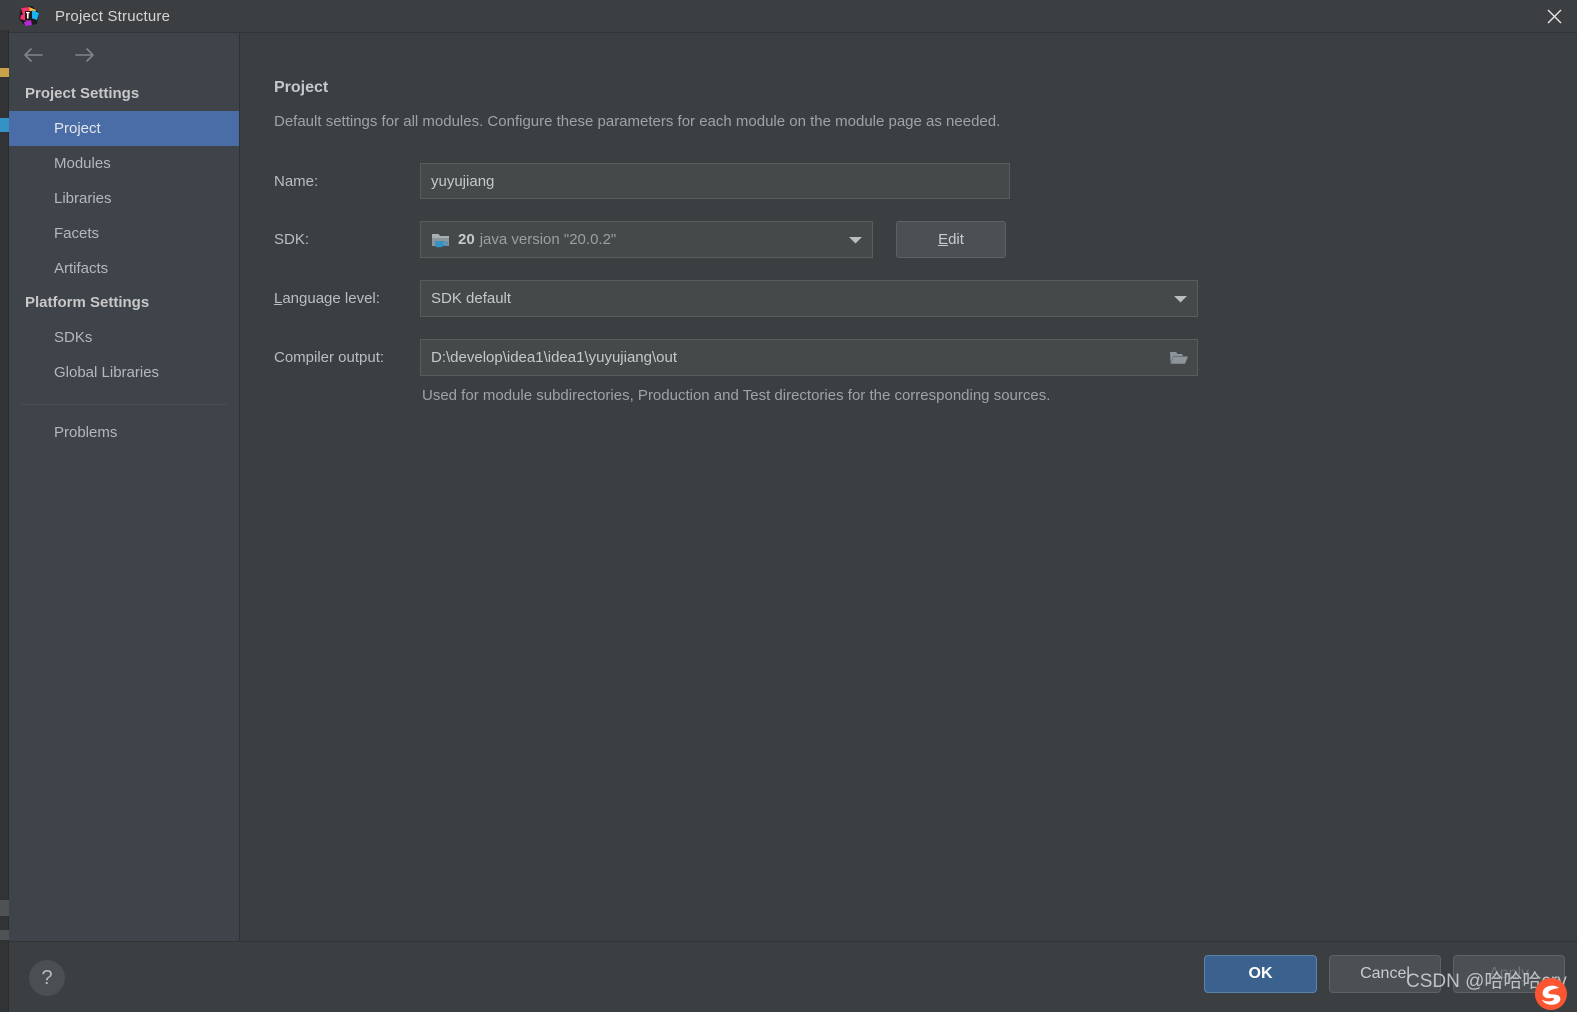 This screenshot has height=1012, width=1577. What do you see at coordinates (296, 181) in the screenshot?
I see `name-label: Name:` at bounding box center [296, 181].